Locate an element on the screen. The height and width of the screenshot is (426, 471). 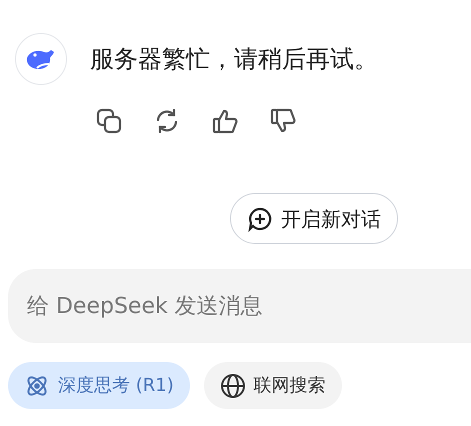
message-text: 服务器繁忙，请稍后再试。 is located at coordinates (234, 59).